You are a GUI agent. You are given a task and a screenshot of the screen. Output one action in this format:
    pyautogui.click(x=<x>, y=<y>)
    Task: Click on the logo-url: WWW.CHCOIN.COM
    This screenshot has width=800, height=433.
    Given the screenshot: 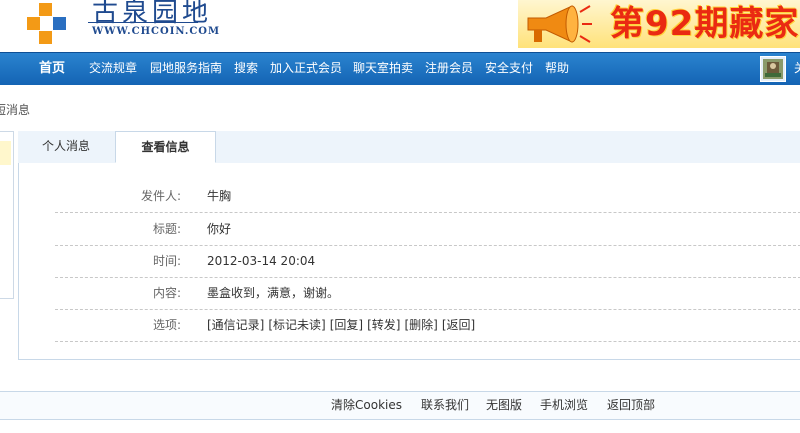 What is the action you would take?
    pyautogui.click(x=156, y=31)
    